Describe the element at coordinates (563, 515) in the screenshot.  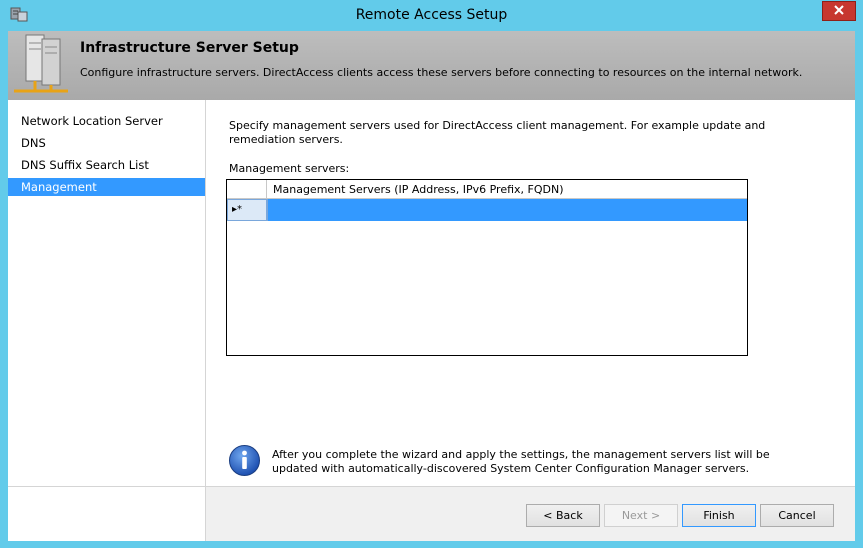
I see `back-button: < Back` at that location.